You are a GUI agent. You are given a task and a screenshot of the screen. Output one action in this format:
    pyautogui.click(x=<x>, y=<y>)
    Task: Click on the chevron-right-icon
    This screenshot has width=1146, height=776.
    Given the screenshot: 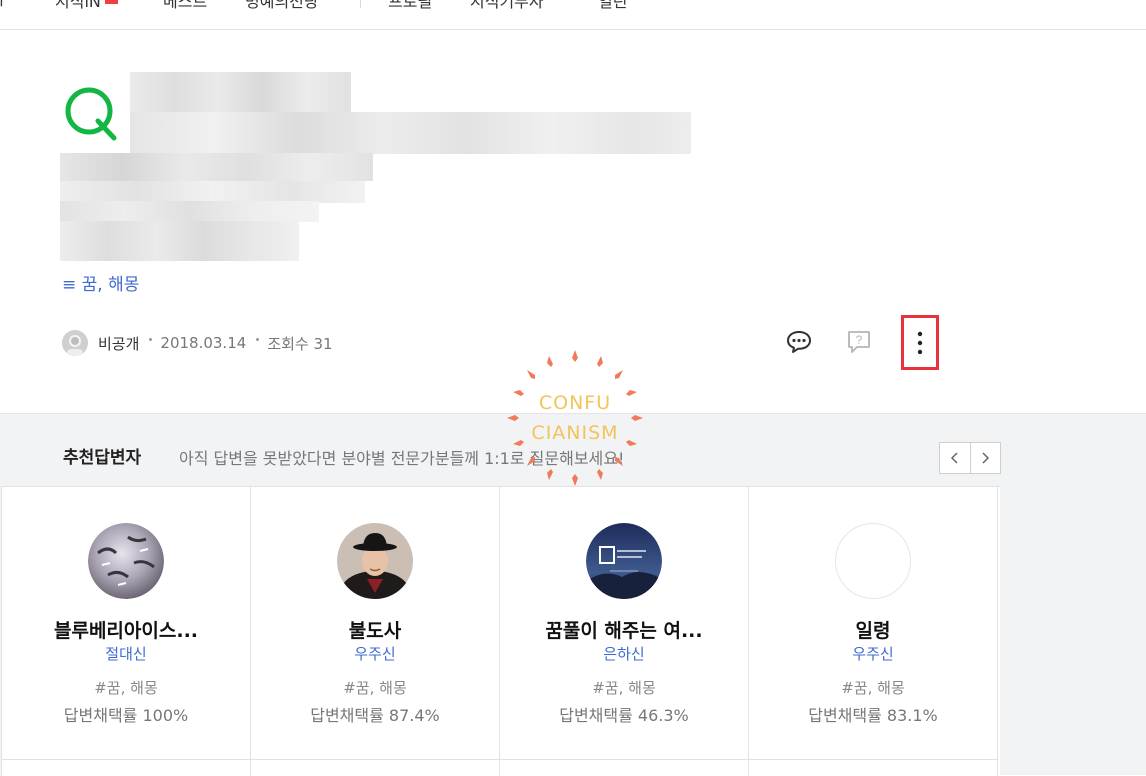 What is the action you would take?
    pyautogui.click(x=986, y=458)
    